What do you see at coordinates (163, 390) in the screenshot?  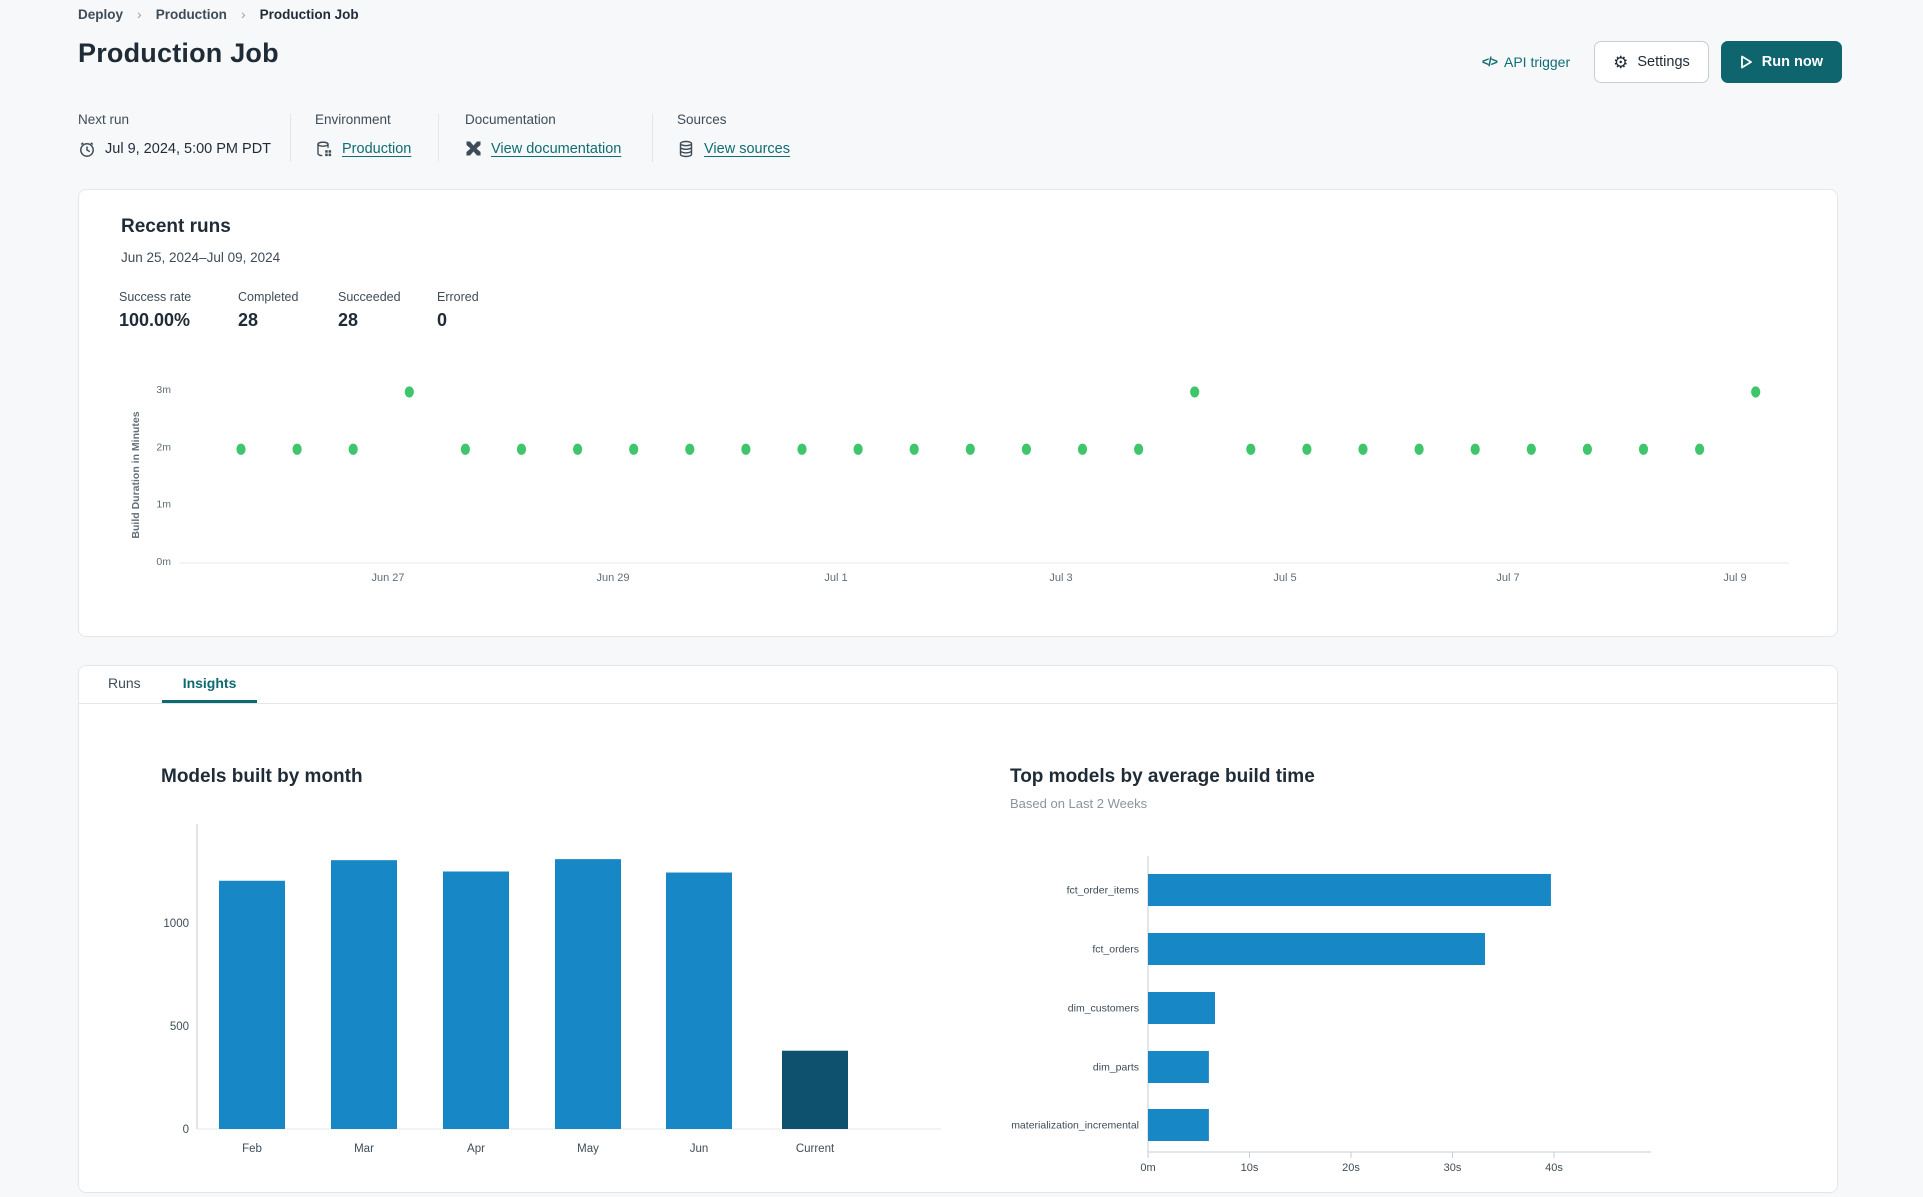 I see `svg-text: 3m` at bounding box center [163, 390].